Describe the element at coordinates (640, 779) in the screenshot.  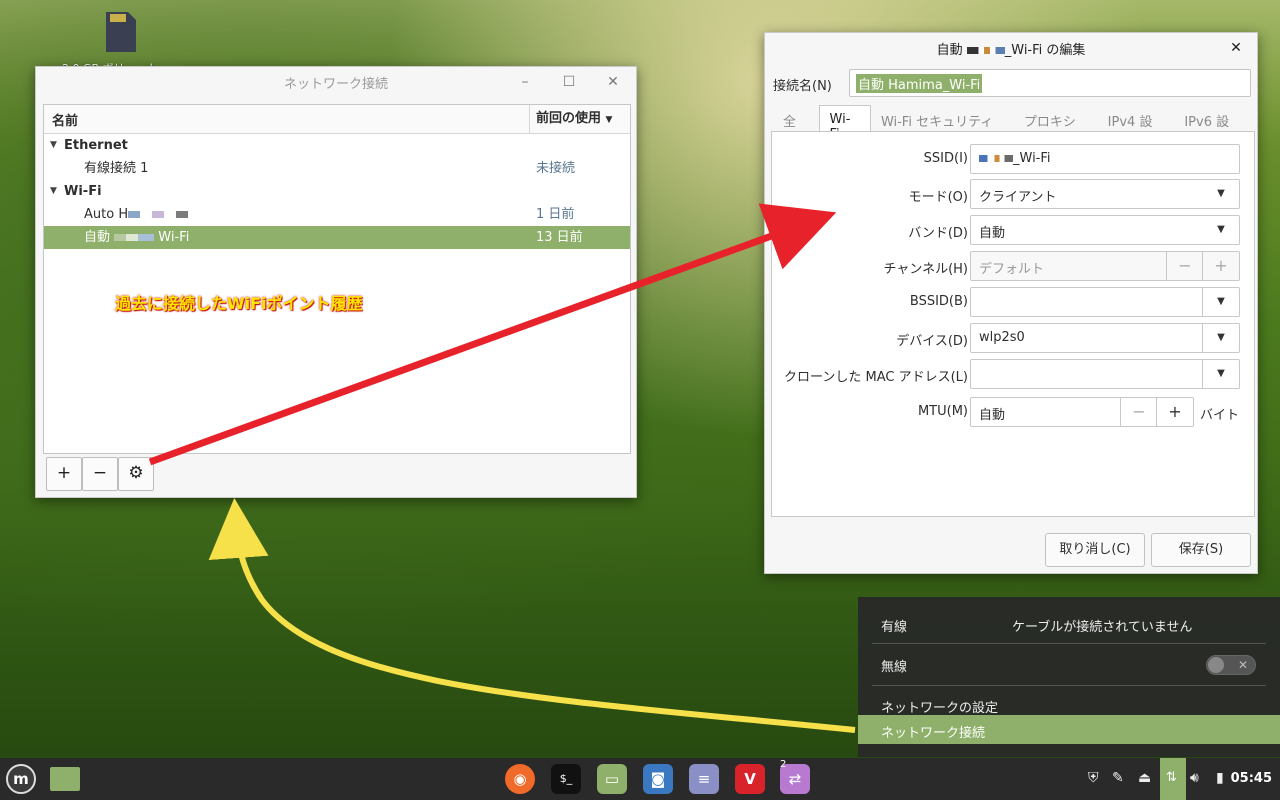
I see `taskbar: m ◉ $_ ▭ ◙ ≡ V ⇄ 2 ⛨ ✎ ⏏ ⇅ 🔊︎ ▮ 05:45` at that location.